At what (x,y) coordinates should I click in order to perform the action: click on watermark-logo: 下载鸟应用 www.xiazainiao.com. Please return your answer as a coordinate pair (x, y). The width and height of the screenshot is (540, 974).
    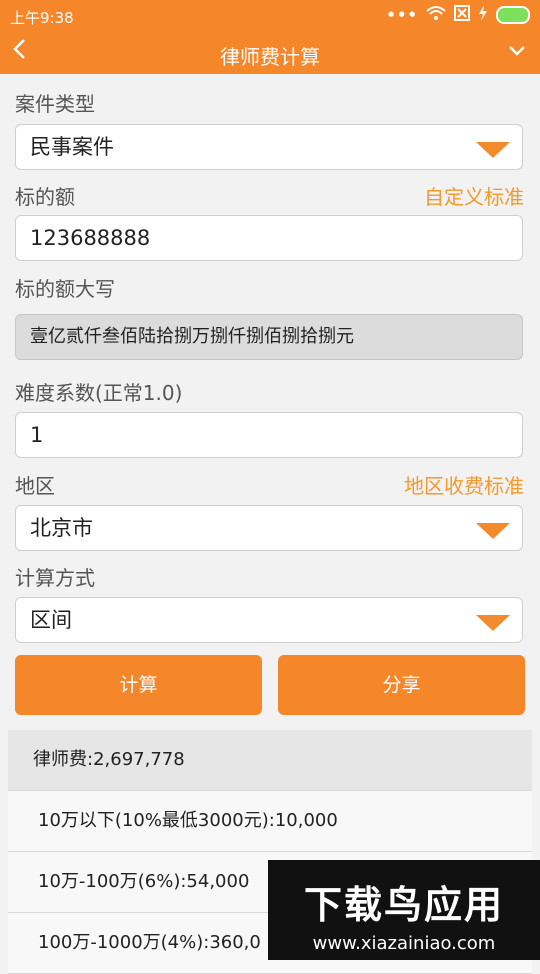
    Looking at the image, I should click on (404, 910).